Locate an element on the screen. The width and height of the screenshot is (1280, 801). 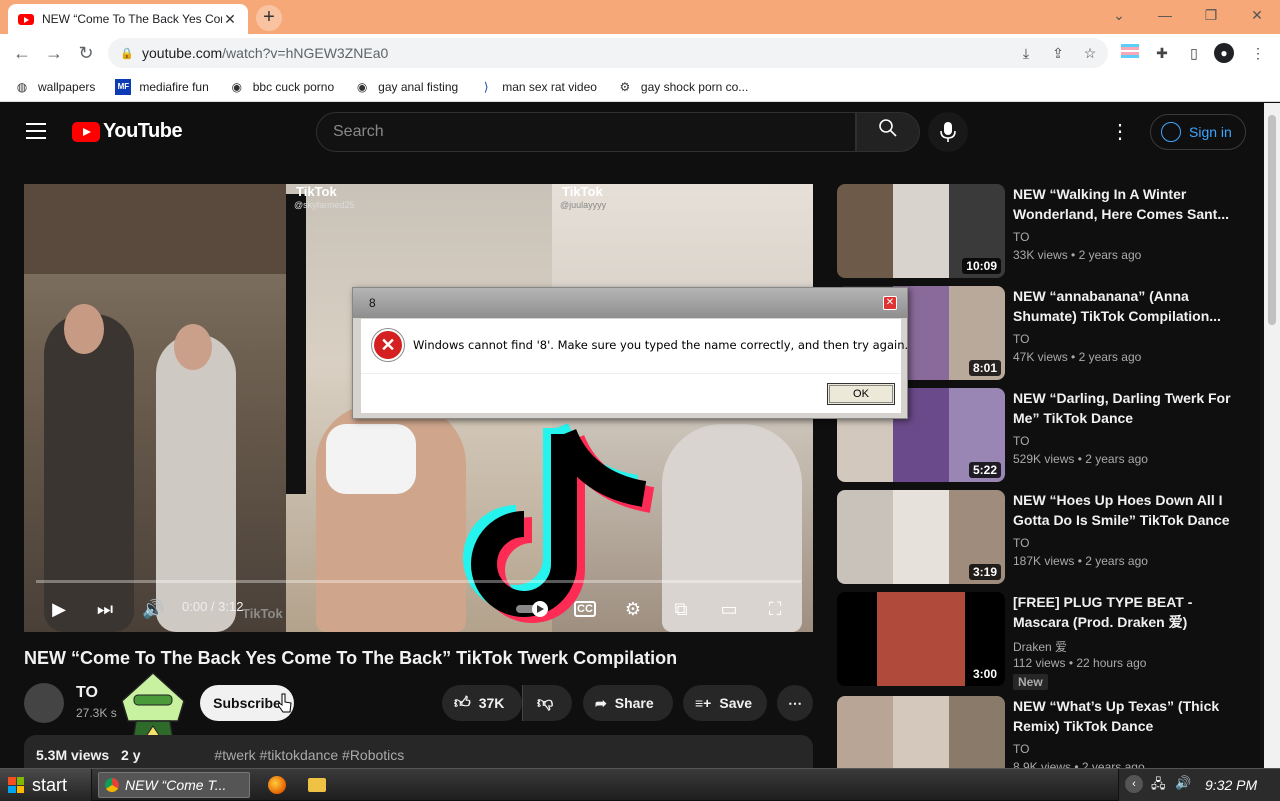
video-thumbnail is located at coordinates (921, 732).